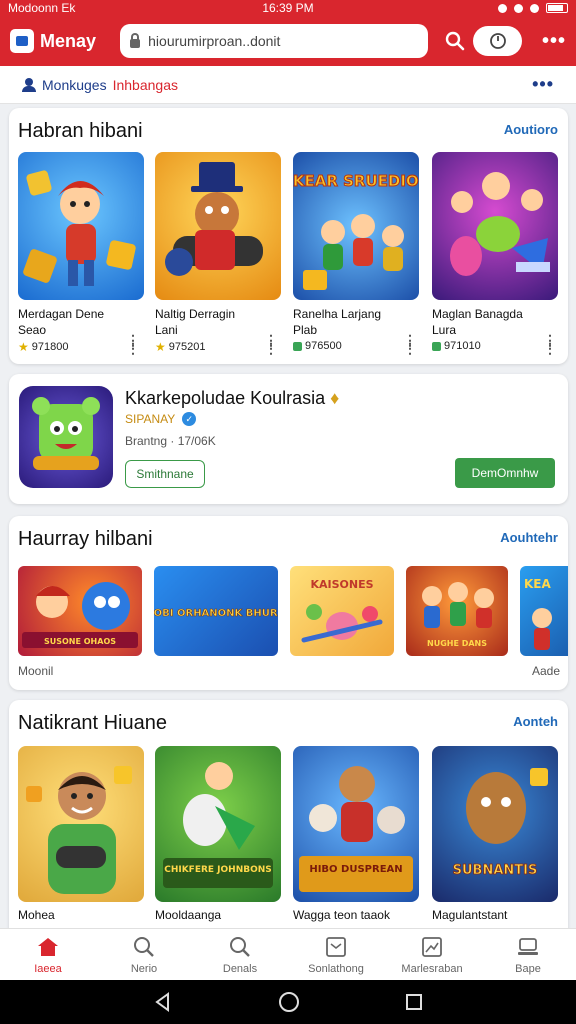 The height and width of the screenshot is (1024, 576). I want to click on status-bar: Modoonn Ek 16:39 PM, so click(288, 8).